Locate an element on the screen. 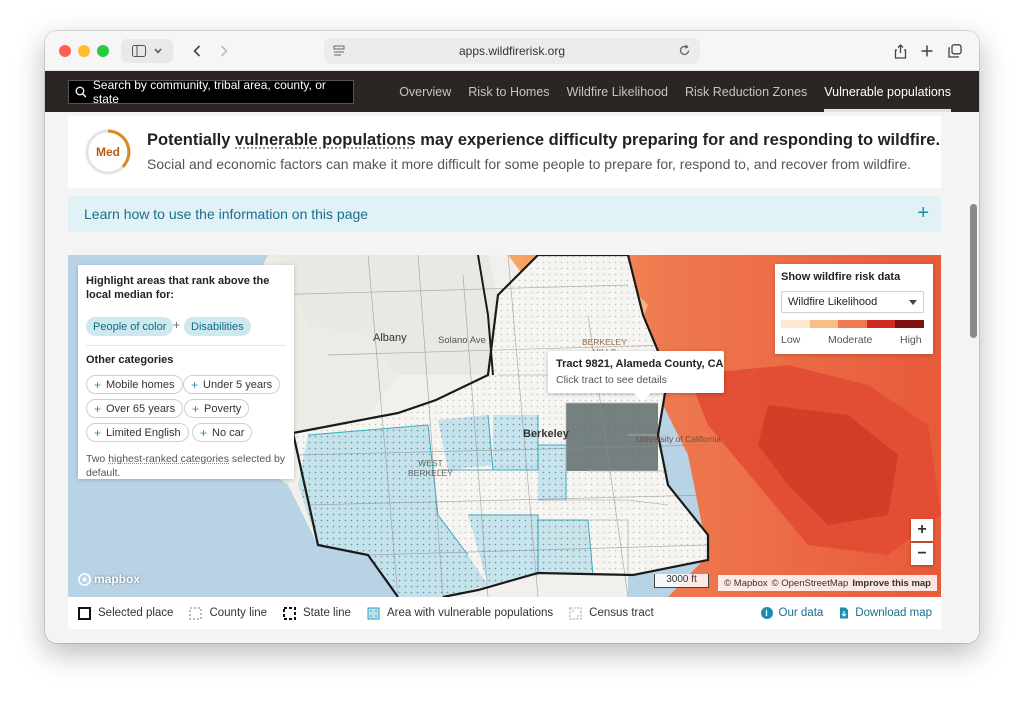 This screenshot has height=703, width=1024. tab-overview-button is located at coordinates (955, 51).